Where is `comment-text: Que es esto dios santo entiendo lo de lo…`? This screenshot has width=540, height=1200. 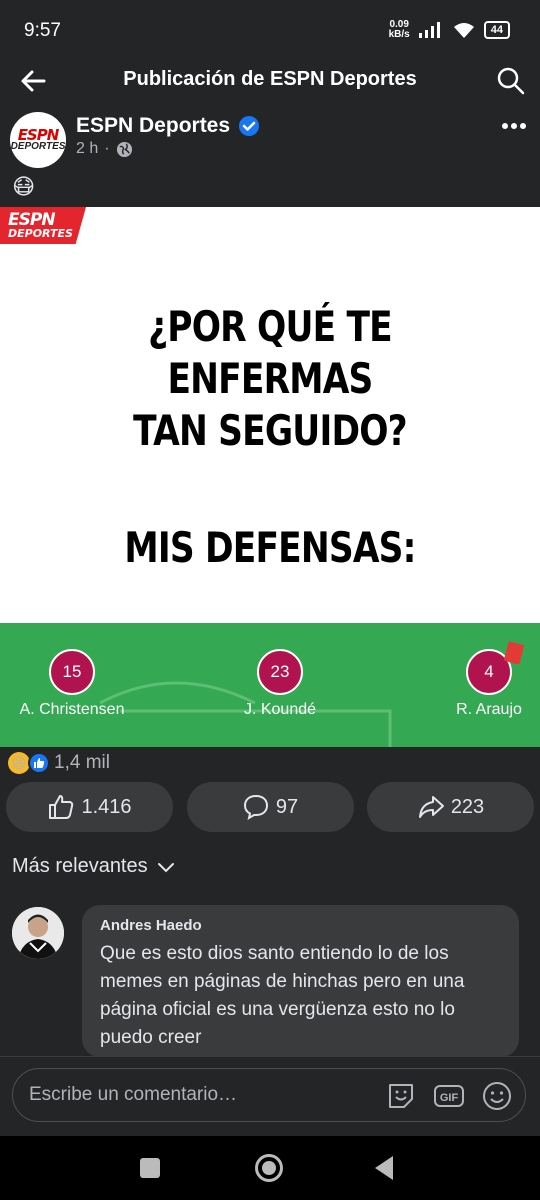
comment-text: Que es esto dios santo entiendo lo de lo… is located at coordinates (282, 995).